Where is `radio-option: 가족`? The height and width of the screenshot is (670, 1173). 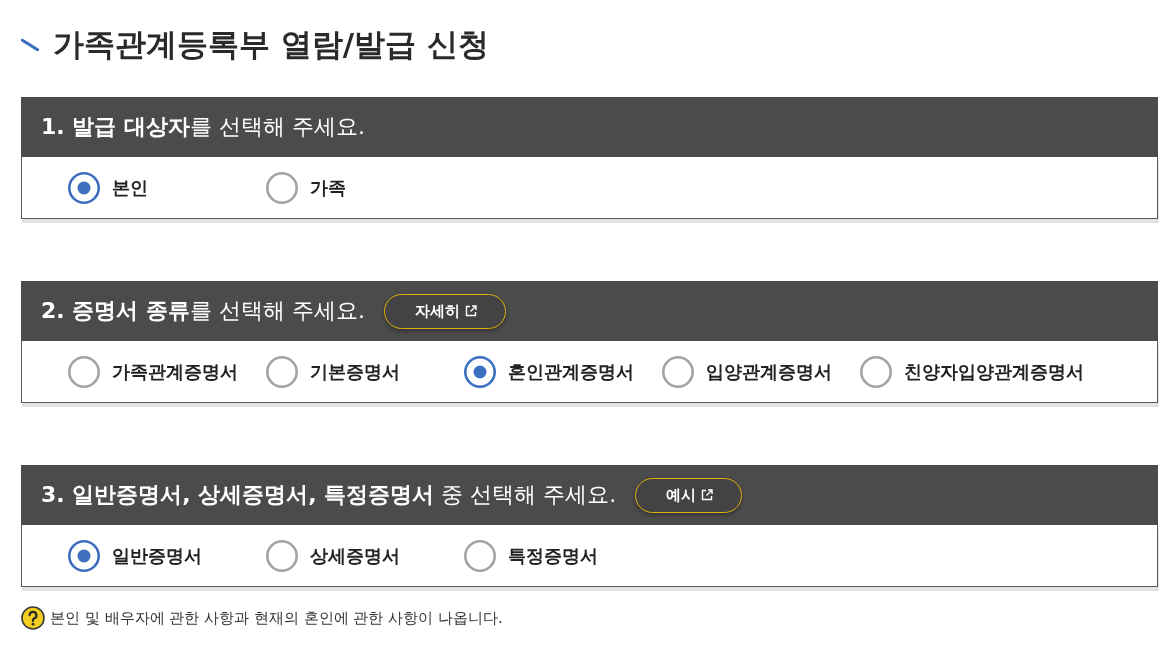
radio-option: 가족 is located at coordinates (306, 187).